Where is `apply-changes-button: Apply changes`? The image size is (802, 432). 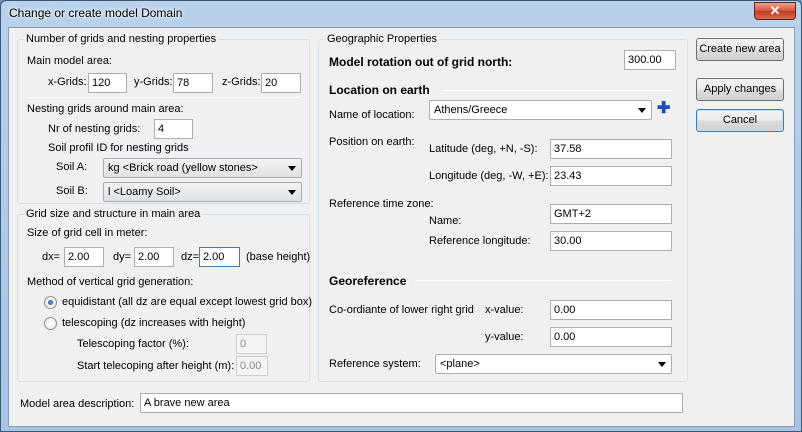
apply-changes-button: Apply changes is located at coordinates (740, 89).